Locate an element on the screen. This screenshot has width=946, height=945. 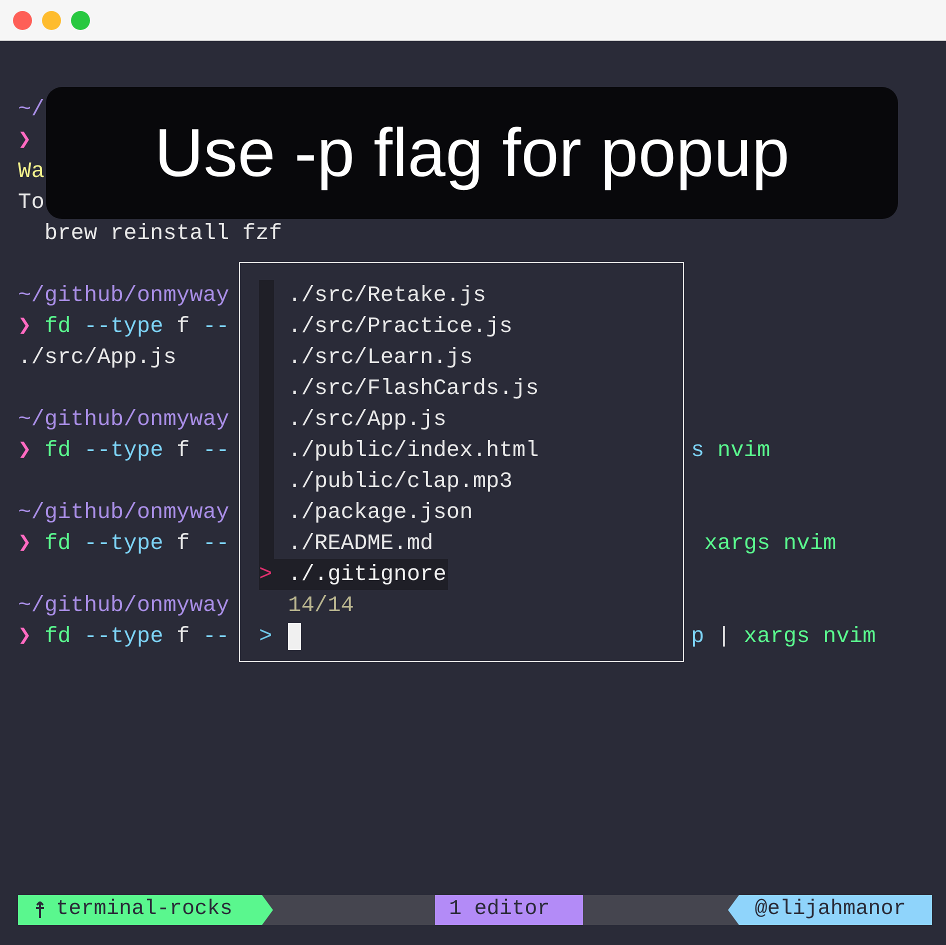
result-item: ./src/App.js is located at coordinates (367, 419).